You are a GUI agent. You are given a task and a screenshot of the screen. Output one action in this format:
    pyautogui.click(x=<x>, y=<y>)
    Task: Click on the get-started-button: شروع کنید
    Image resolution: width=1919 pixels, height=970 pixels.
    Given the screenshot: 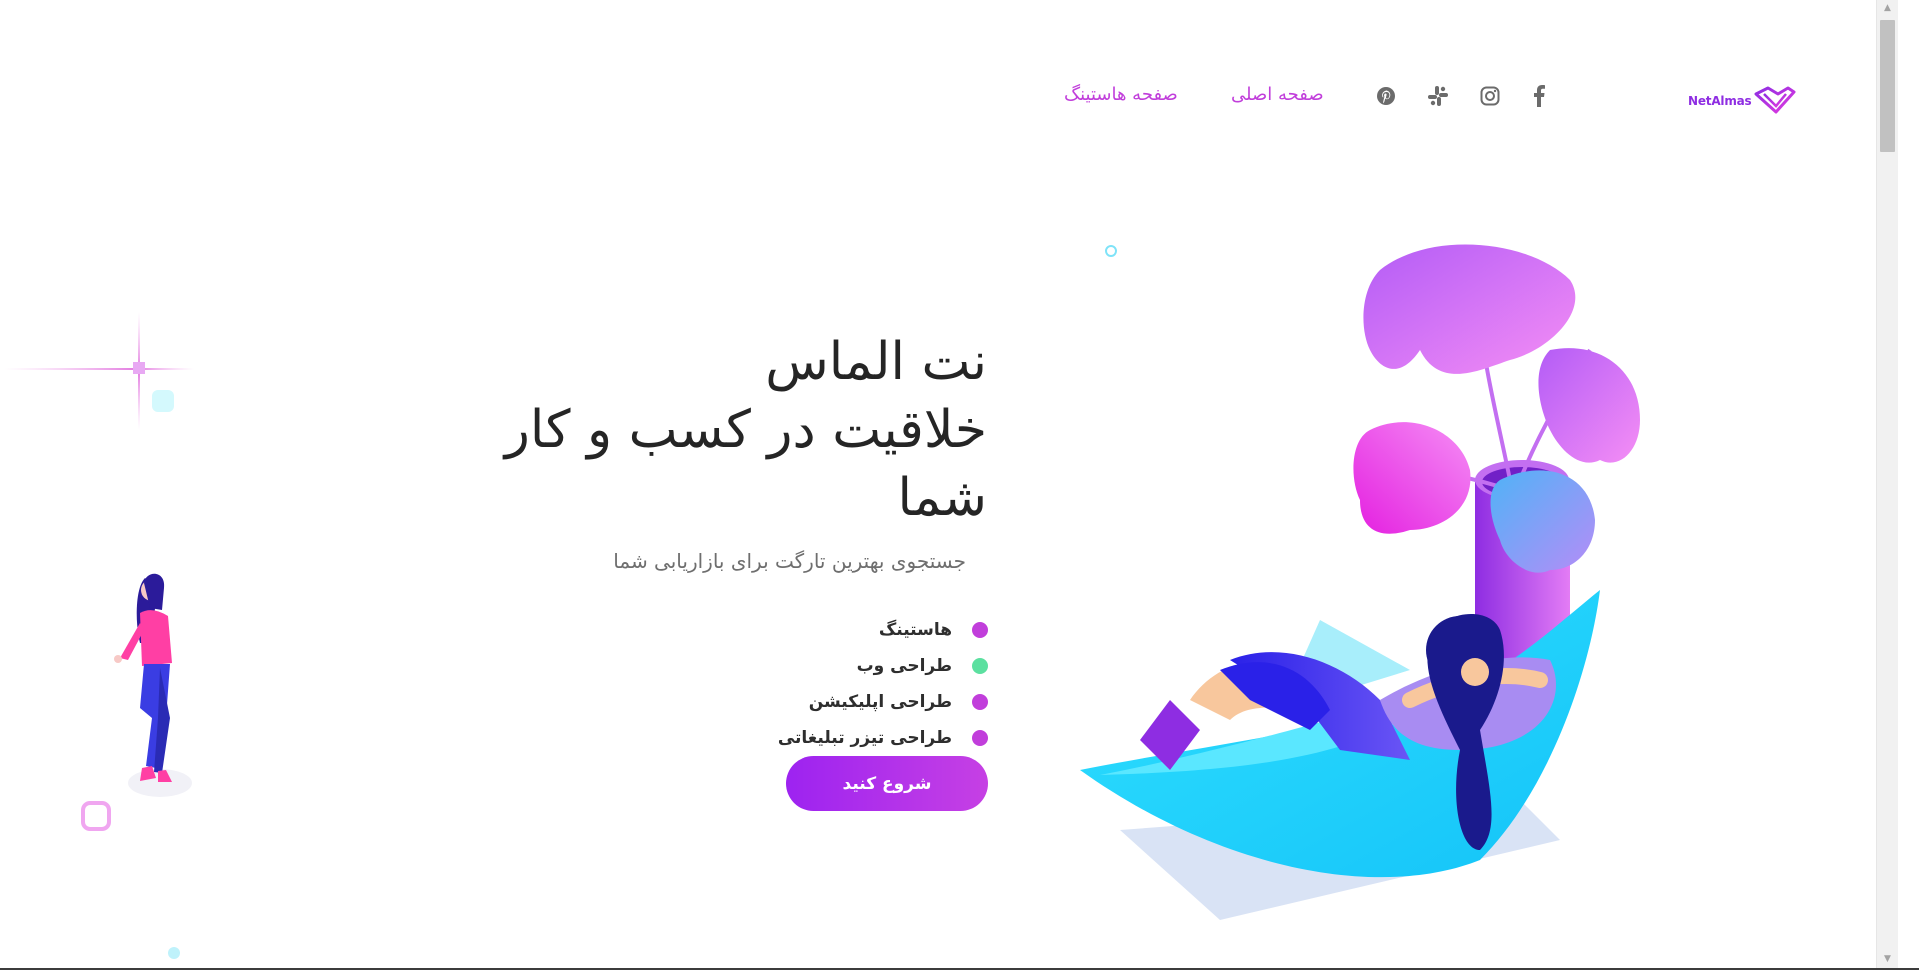 What is the action you would take?
    pyautogui.click(x=887, y=783)
    